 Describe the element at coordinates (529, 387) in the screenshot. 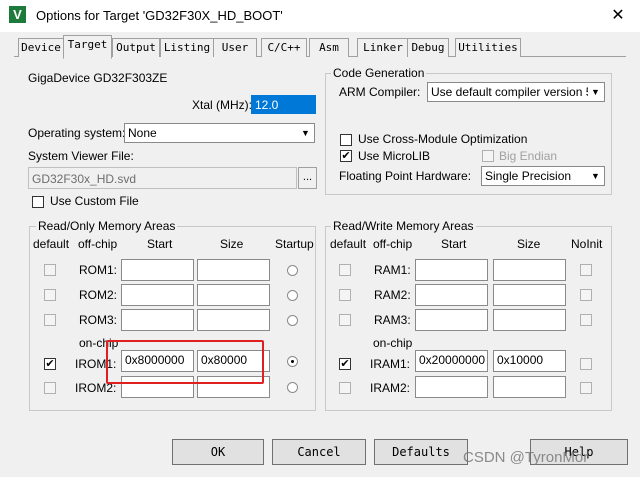

I see `iram2-size-input` at that location.